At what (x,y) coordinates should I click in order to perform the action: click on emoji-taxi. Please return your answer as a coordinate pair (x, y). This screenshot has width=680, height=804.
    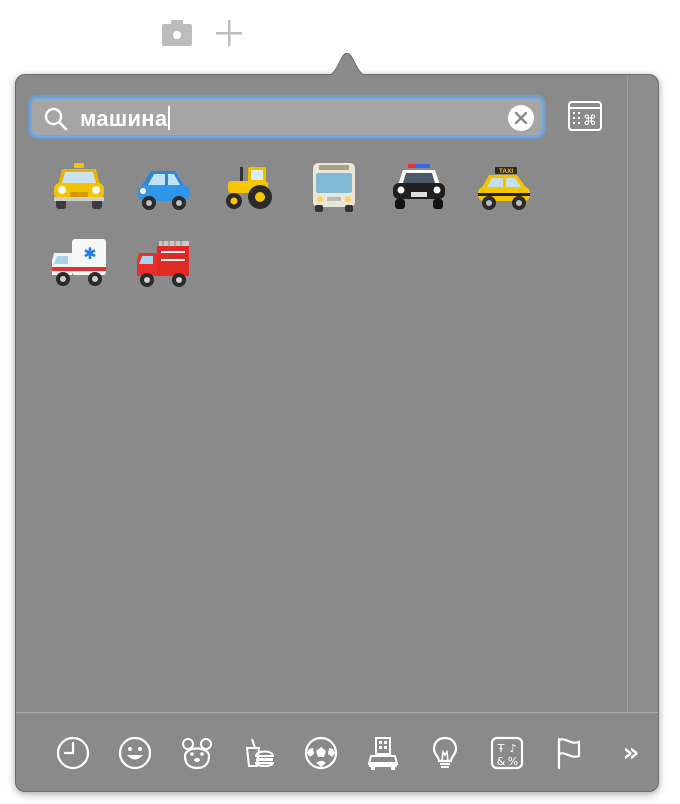
    Looking at the image, I should click on (78, 199).